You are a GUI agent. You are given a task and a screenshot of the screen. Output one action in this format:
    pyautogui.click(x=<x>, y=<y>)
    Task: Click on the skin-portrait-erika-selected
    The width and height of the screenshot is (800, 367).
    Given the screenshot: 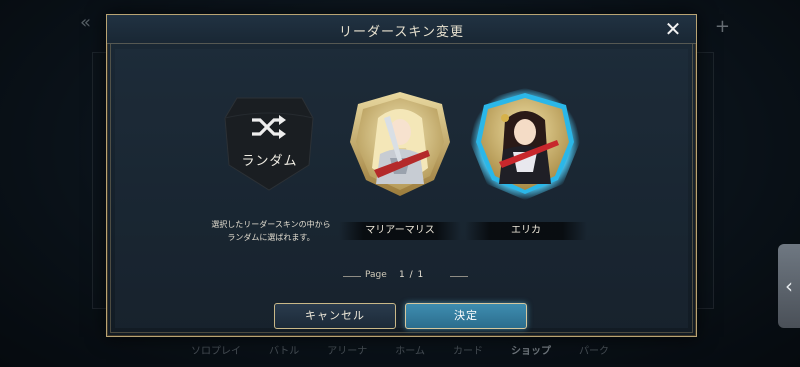 What is the action you would take?
    pyautogui.click(x=525, y=144)
    